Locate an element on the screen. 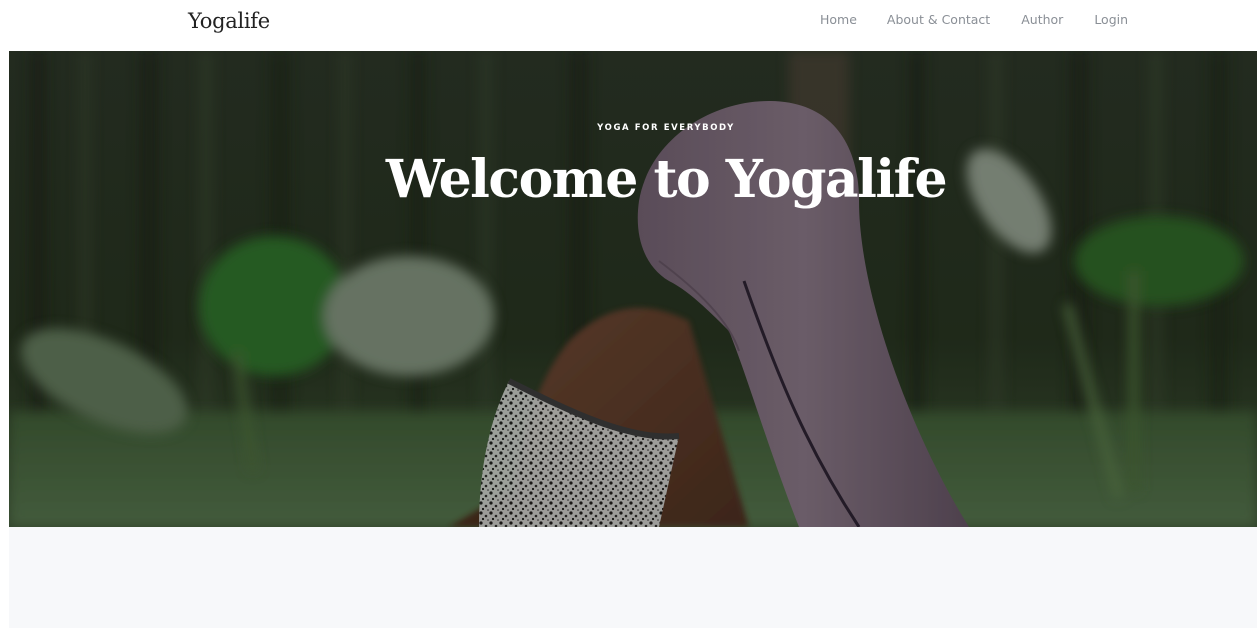 This screenshot has height=628, width=1257. nav-link-login: Login is located at coordinates (1111, 19).